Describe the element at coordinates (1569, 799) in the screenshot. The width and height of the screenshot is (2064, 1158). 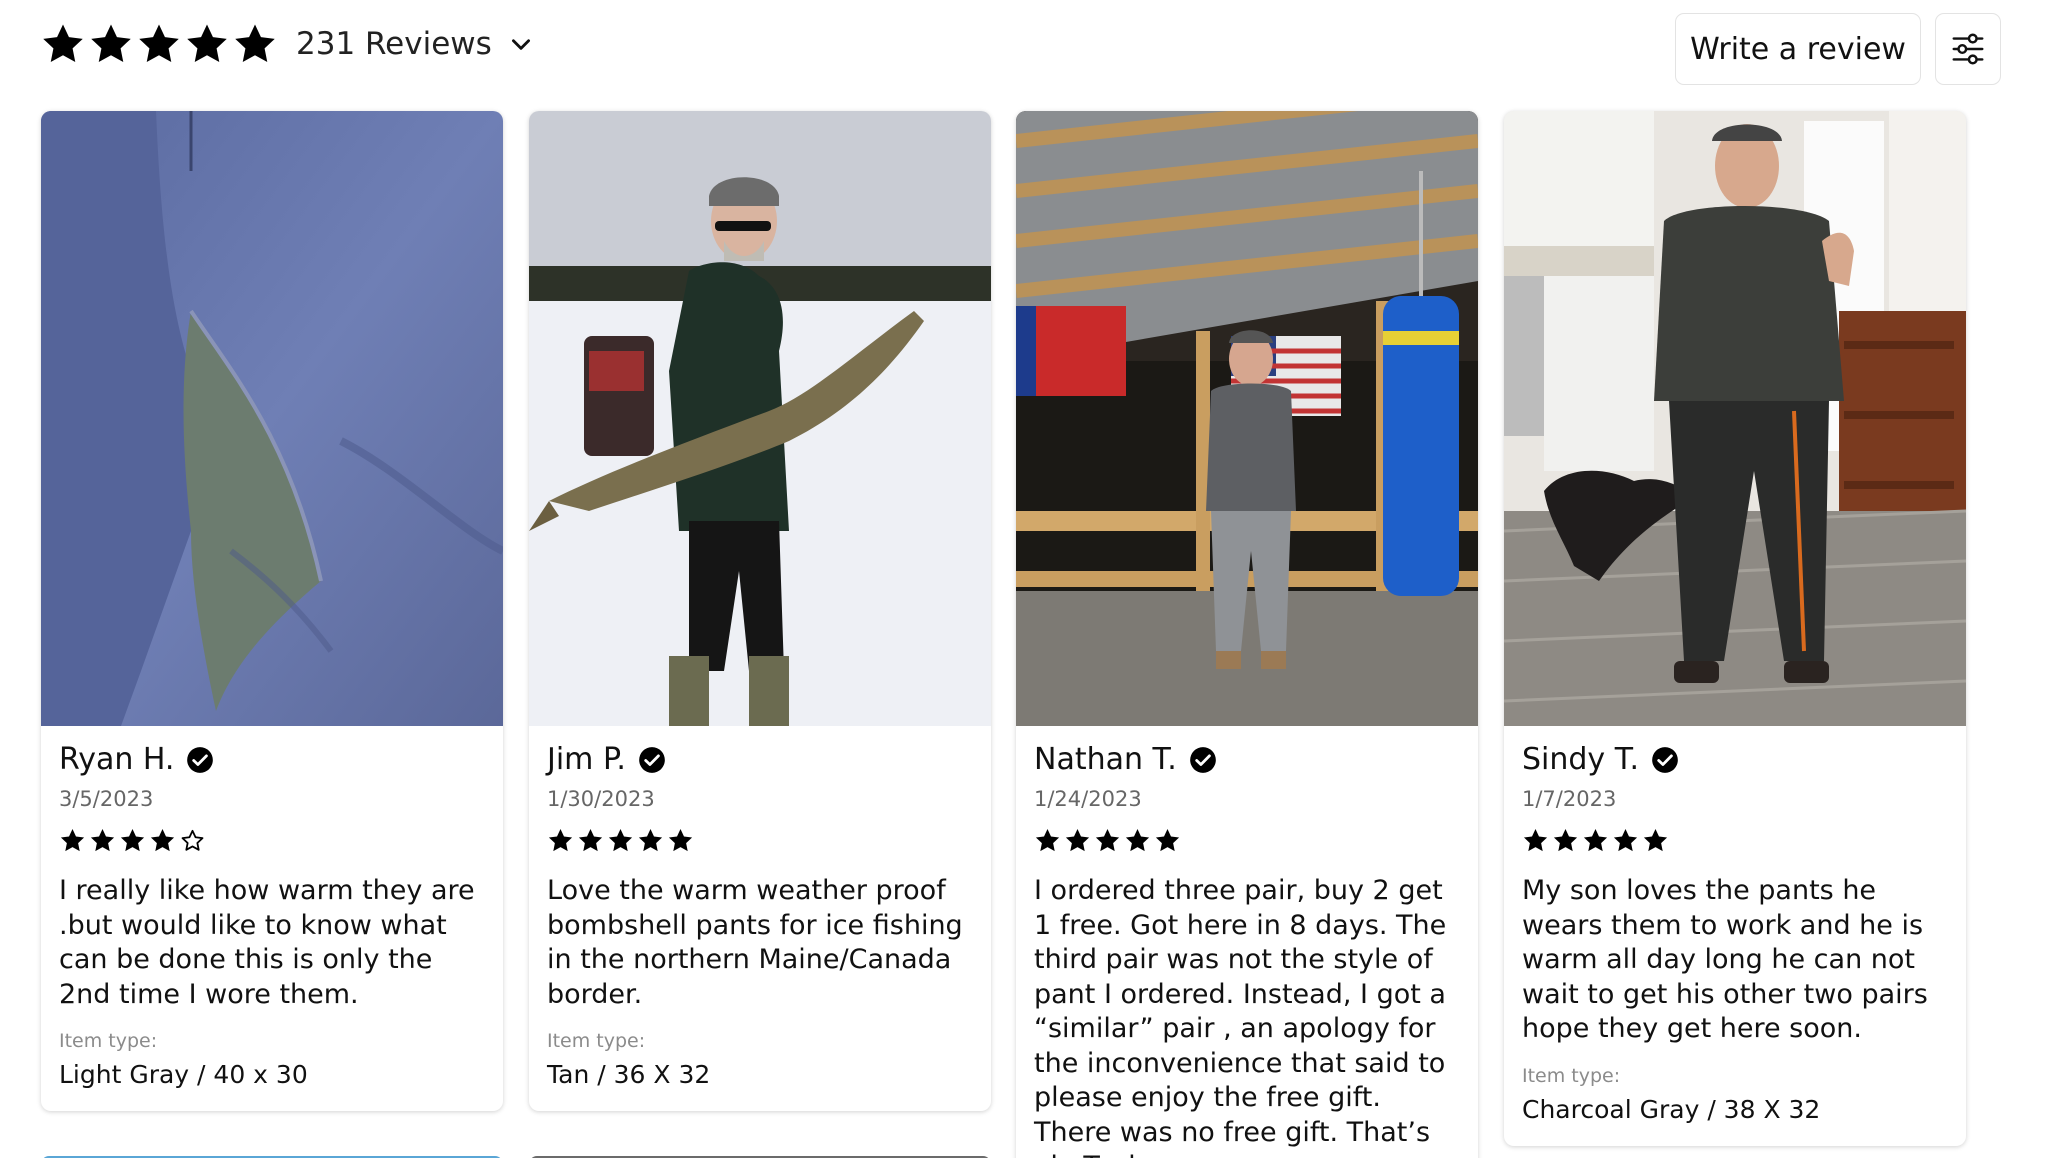
I see `review-date: 1/7/2023` at that location.